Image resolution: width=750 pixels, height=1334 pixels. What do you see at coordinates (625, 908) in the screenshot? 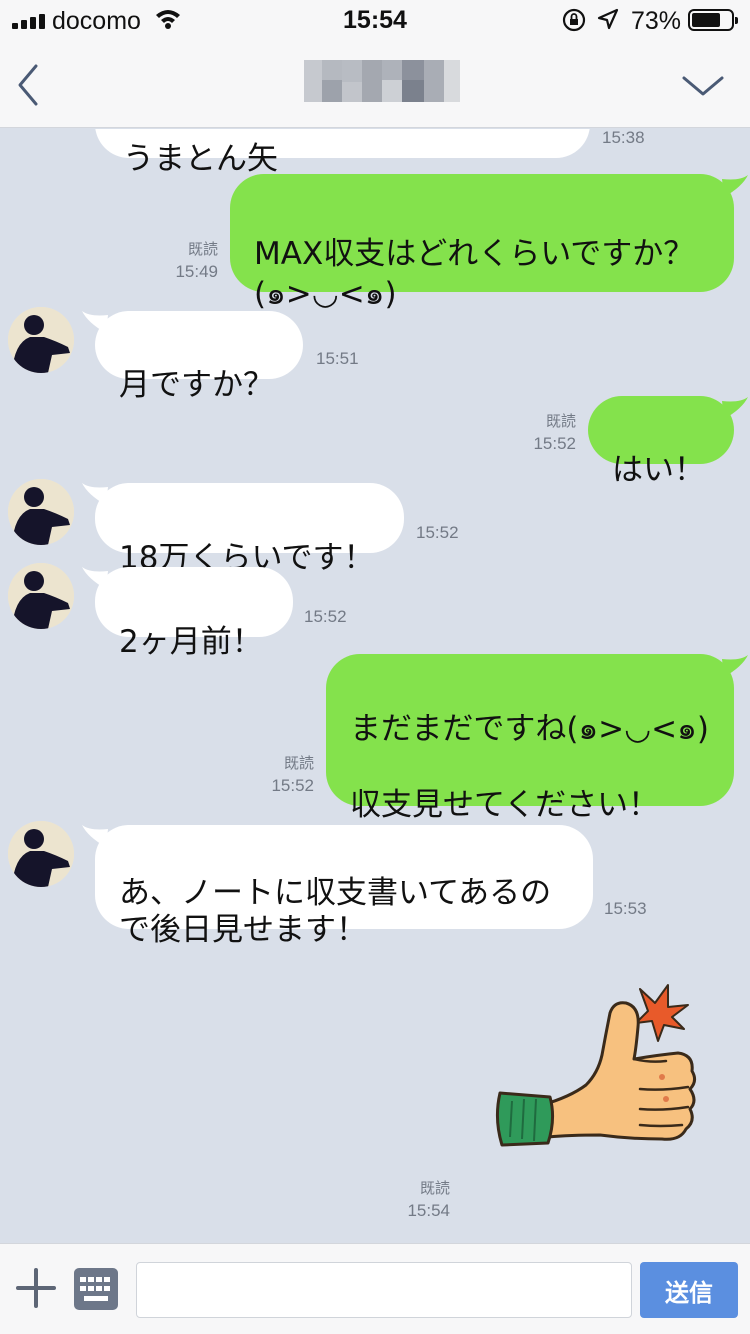
I see `message-time: 15:53` at bounding box center [625, 908].